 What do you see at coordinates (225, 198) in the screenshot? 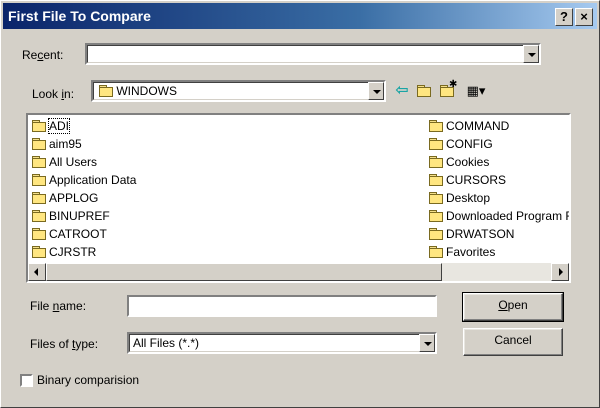
I see `file-list-item: APPLOG` at bounding box center [225, 198].